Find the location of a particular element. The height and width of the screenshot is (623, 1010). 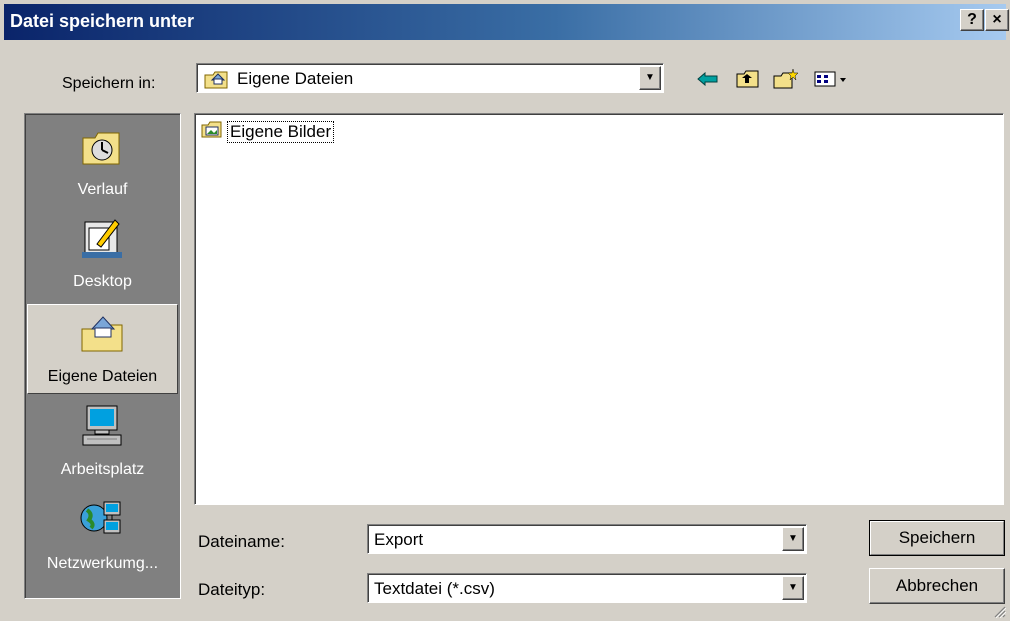

save-in-value: Eigene Dateien is located at coordinates (295, 78).